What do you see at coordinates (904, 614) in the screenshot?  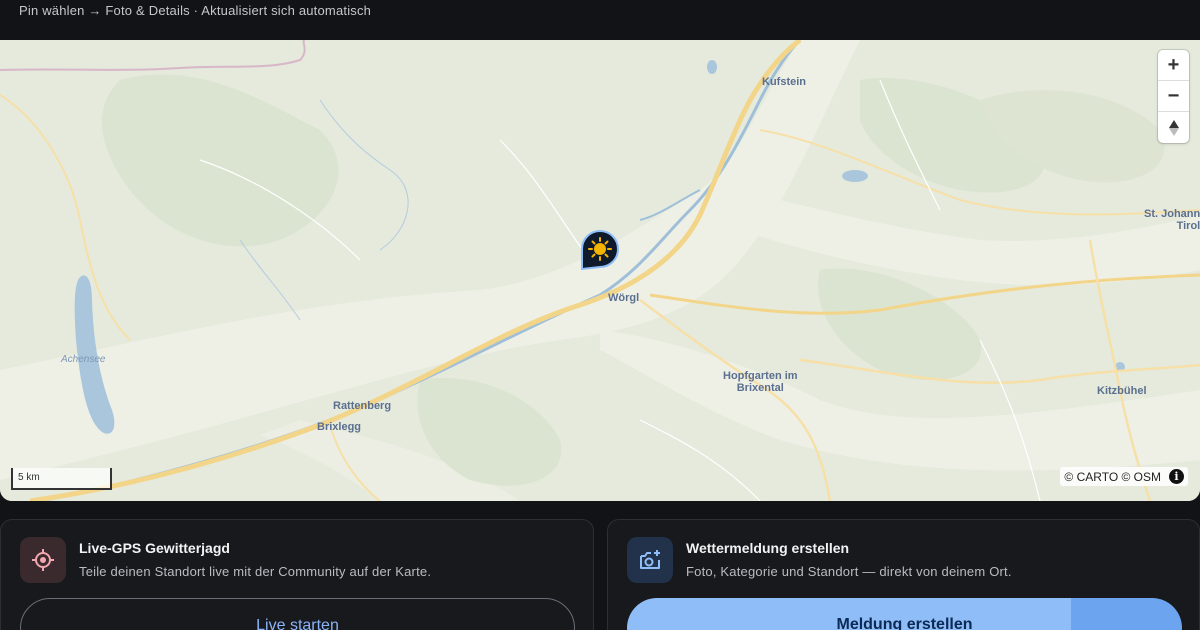 I see `create-report-button: Meldung erstellen` at bounding box center [904, 614].